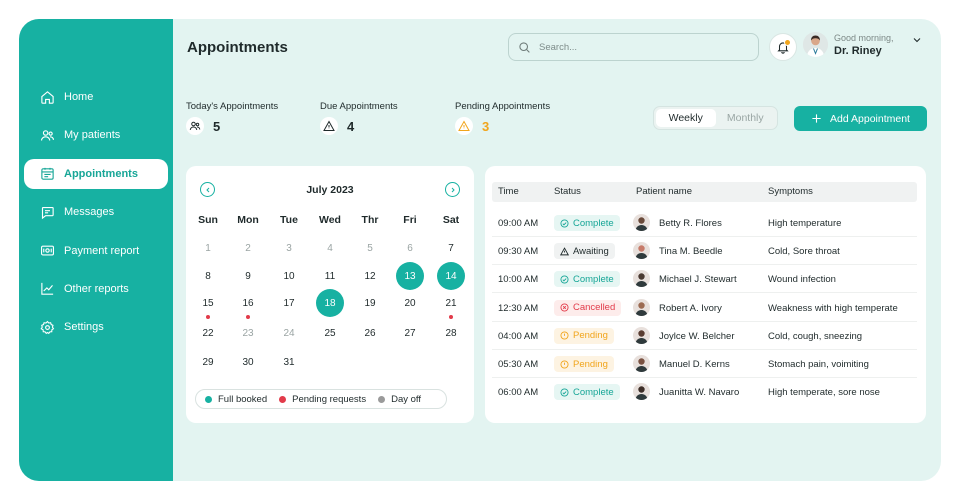  Describe the element at coordinates (451, 303) in the screenshot. I see `calendar-day: 21` at that location.